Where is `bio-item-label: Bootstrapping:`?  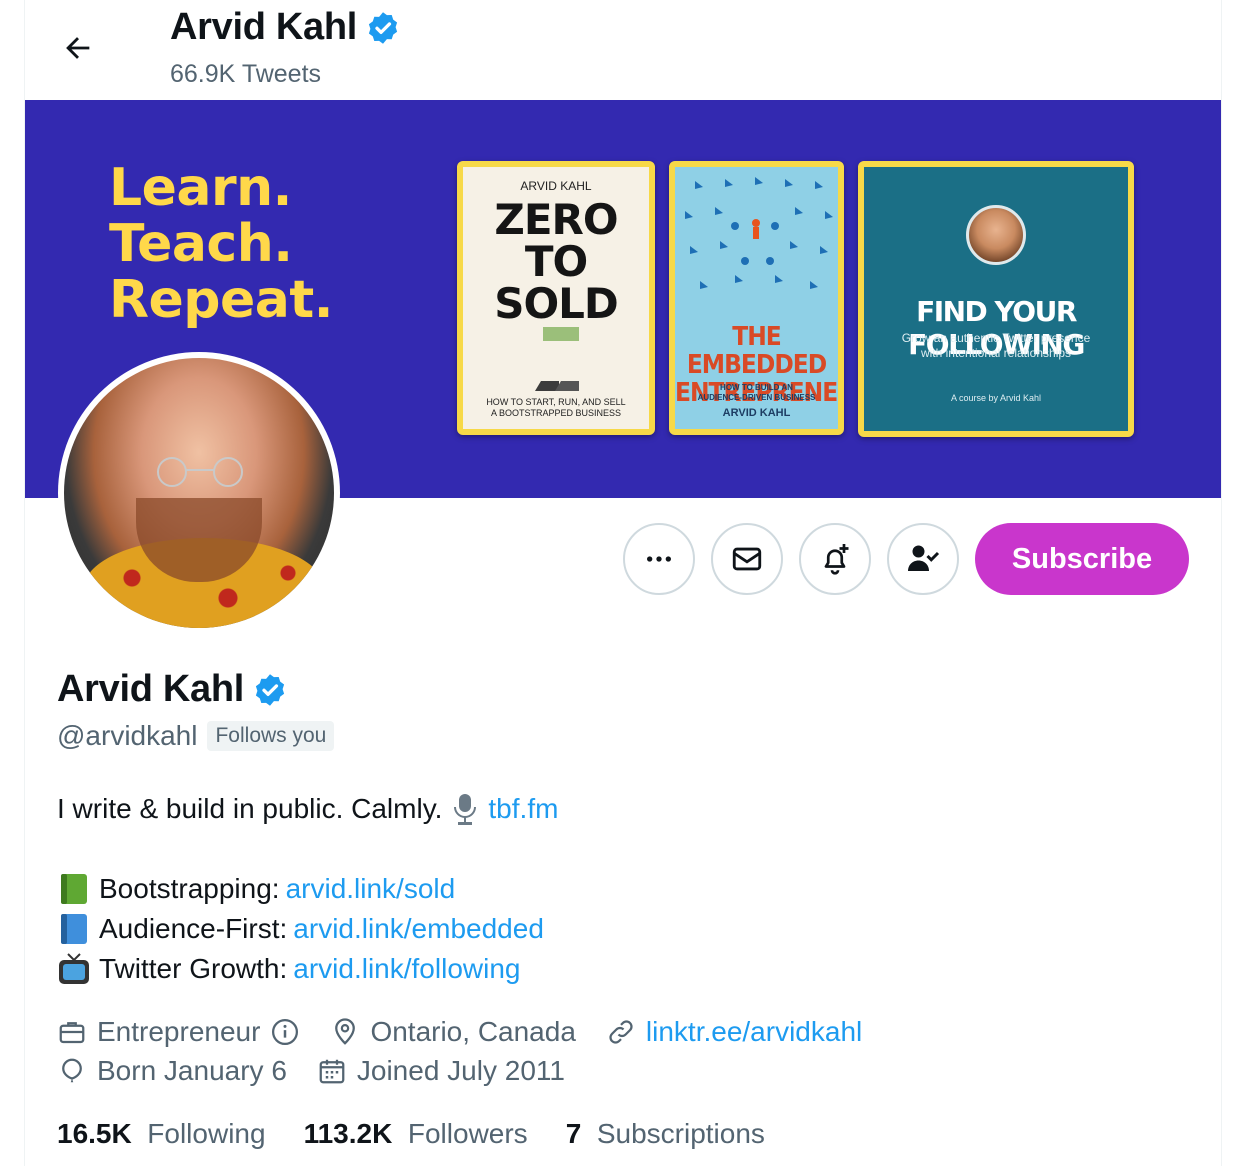
bio-item-label: Bootstrapping: is located at coordinates (189, 888).